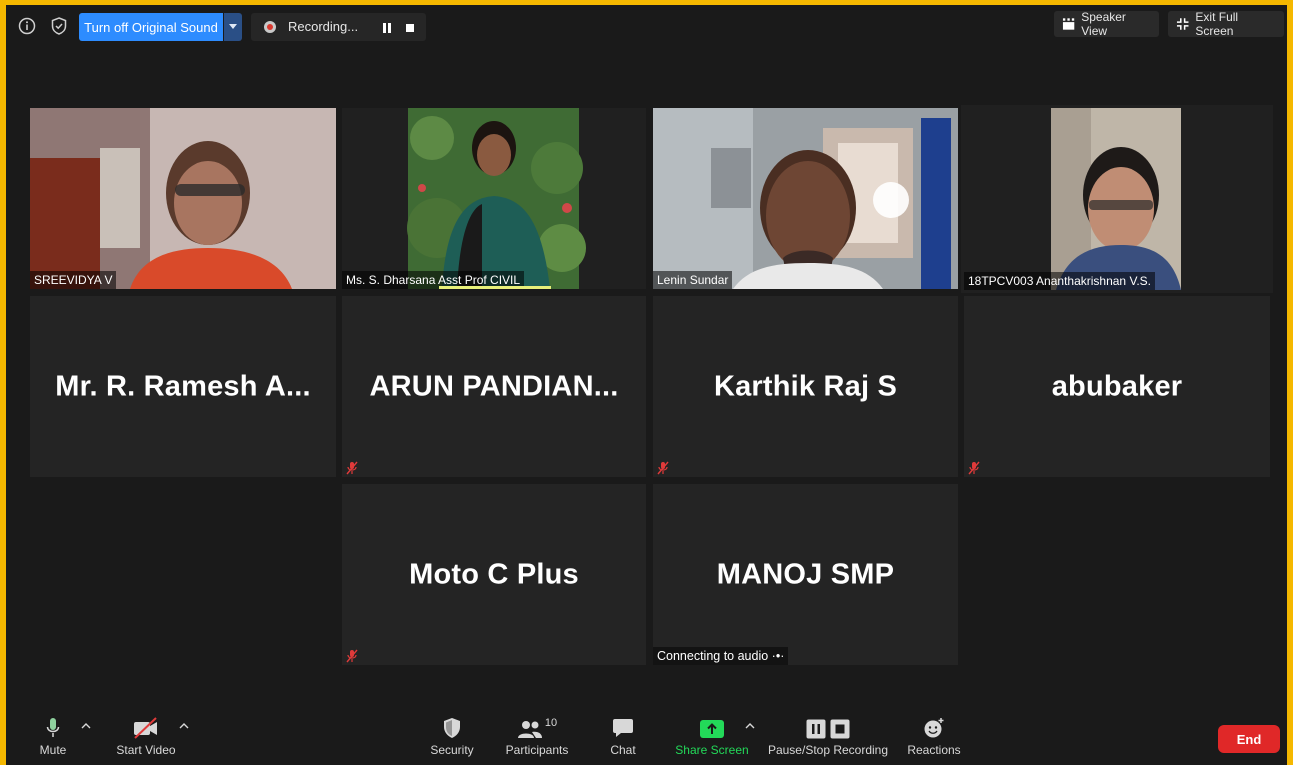 The width and height of the screenshot is (1293, 765). Describe the element at coordinates (146, 750) in the screenshot. I see `start-video-label: Start Video` at that location.